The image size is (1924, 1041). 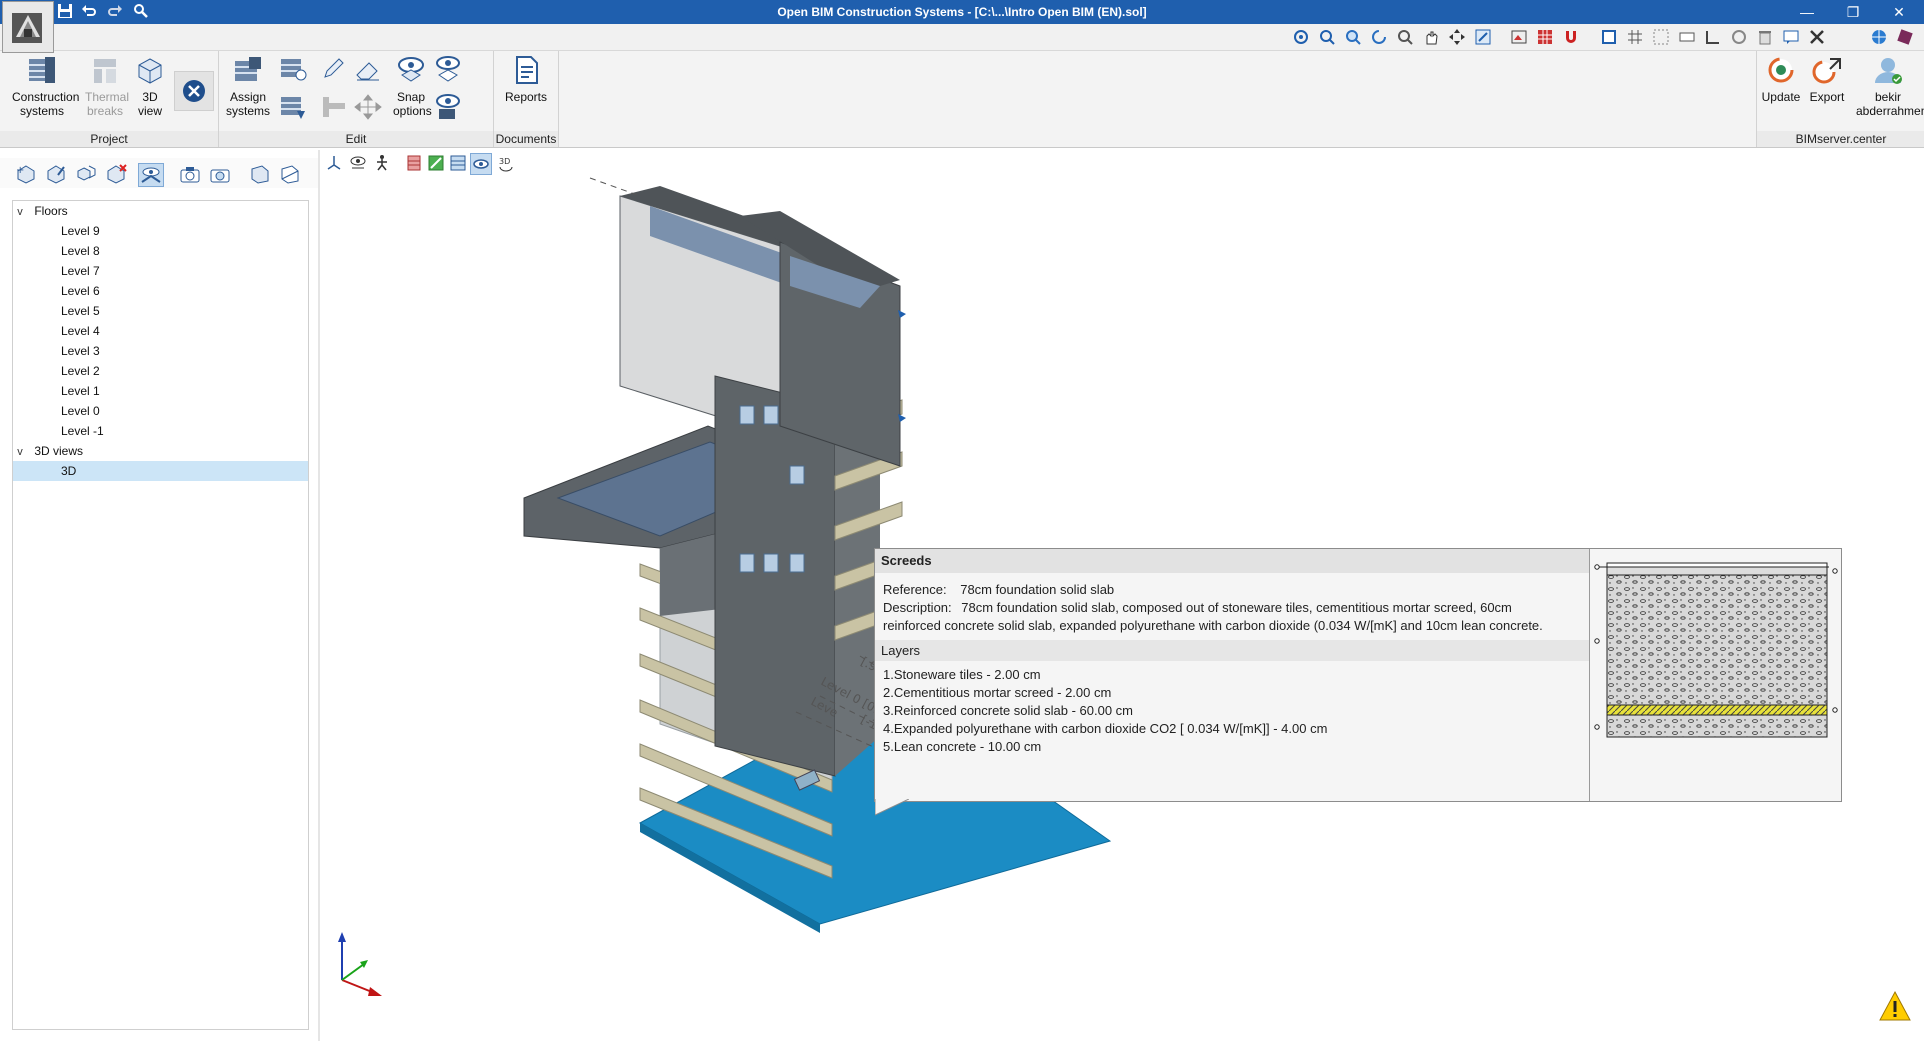 I want to click on axes-gizmo, so click(x=360, y=964).